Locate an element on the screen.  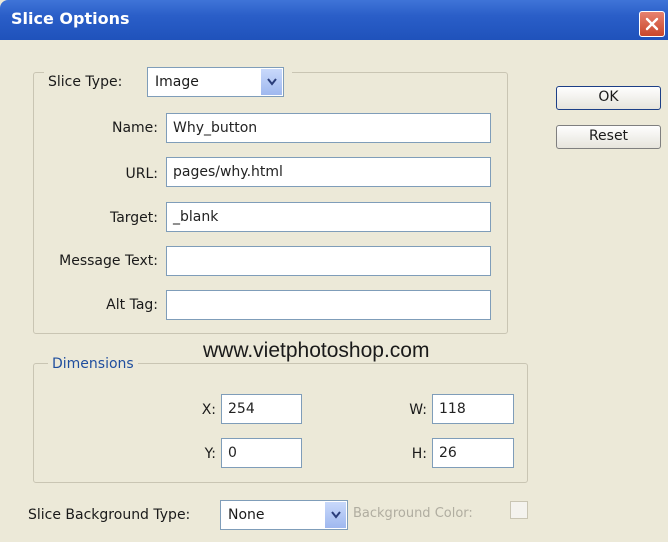
slice-type-dropdown-button is located at coordinates (271, 82).